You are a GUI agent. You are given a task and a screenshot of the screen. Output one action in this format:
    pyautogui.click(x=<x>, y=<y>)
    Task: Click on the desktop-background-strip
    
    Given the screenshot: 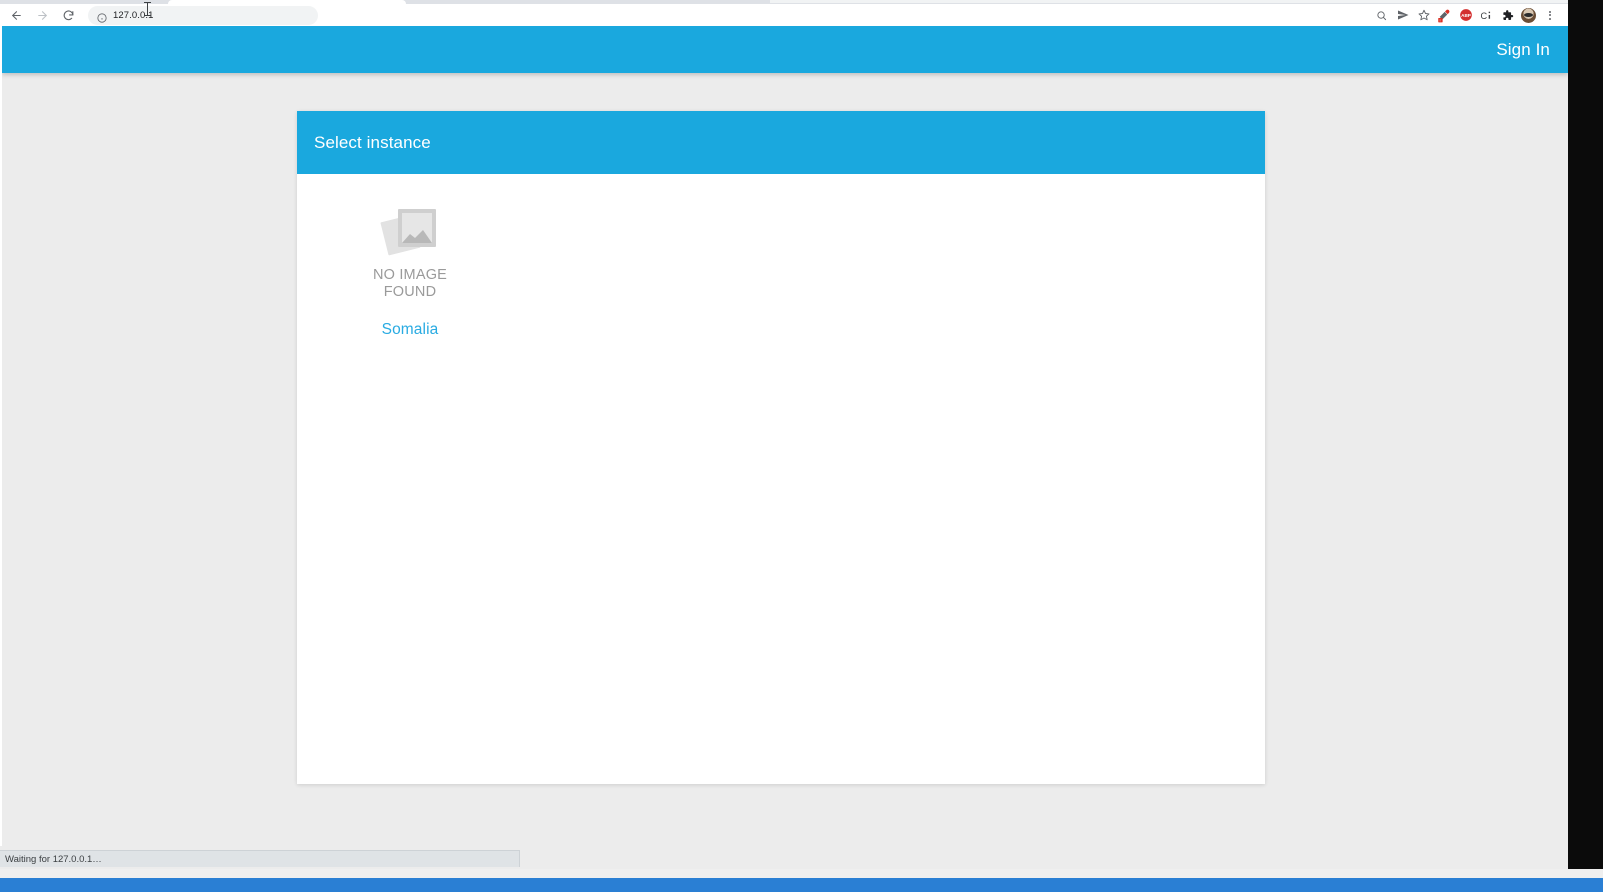 What is the action you would take?
    pyautogui.click(x=801, y=873)
    